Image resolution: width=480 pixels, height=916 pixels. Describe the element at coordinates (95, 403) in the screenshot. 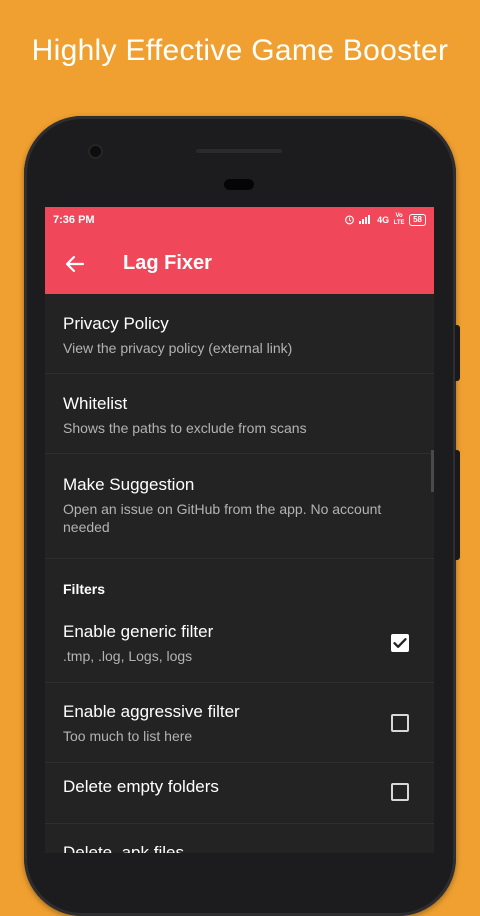

I see `pref-title: Whitelist` at that location.